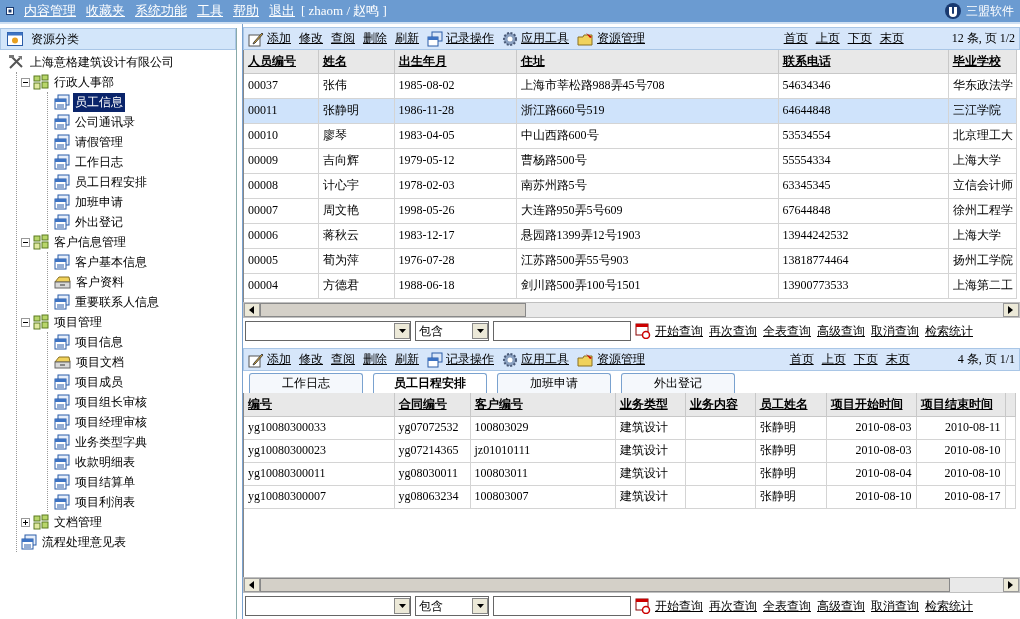 The width and height of the screenshot is (1020, 619). Describe the element at coordinates (90, 242) in the screenshot. I see `tree-item: 客户信息管理` at that location.